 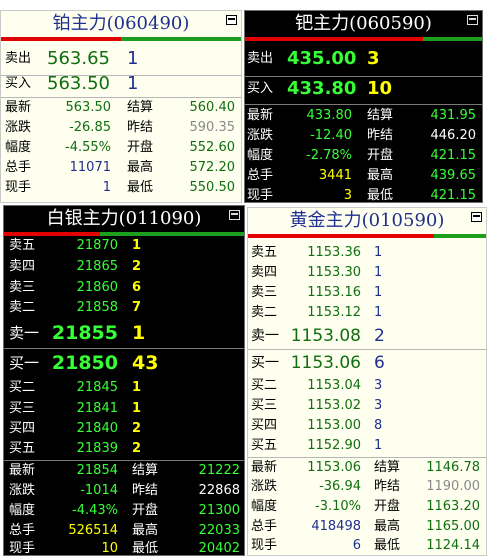 I want to click on stat-label: 总手, so click(x=260, y=175).